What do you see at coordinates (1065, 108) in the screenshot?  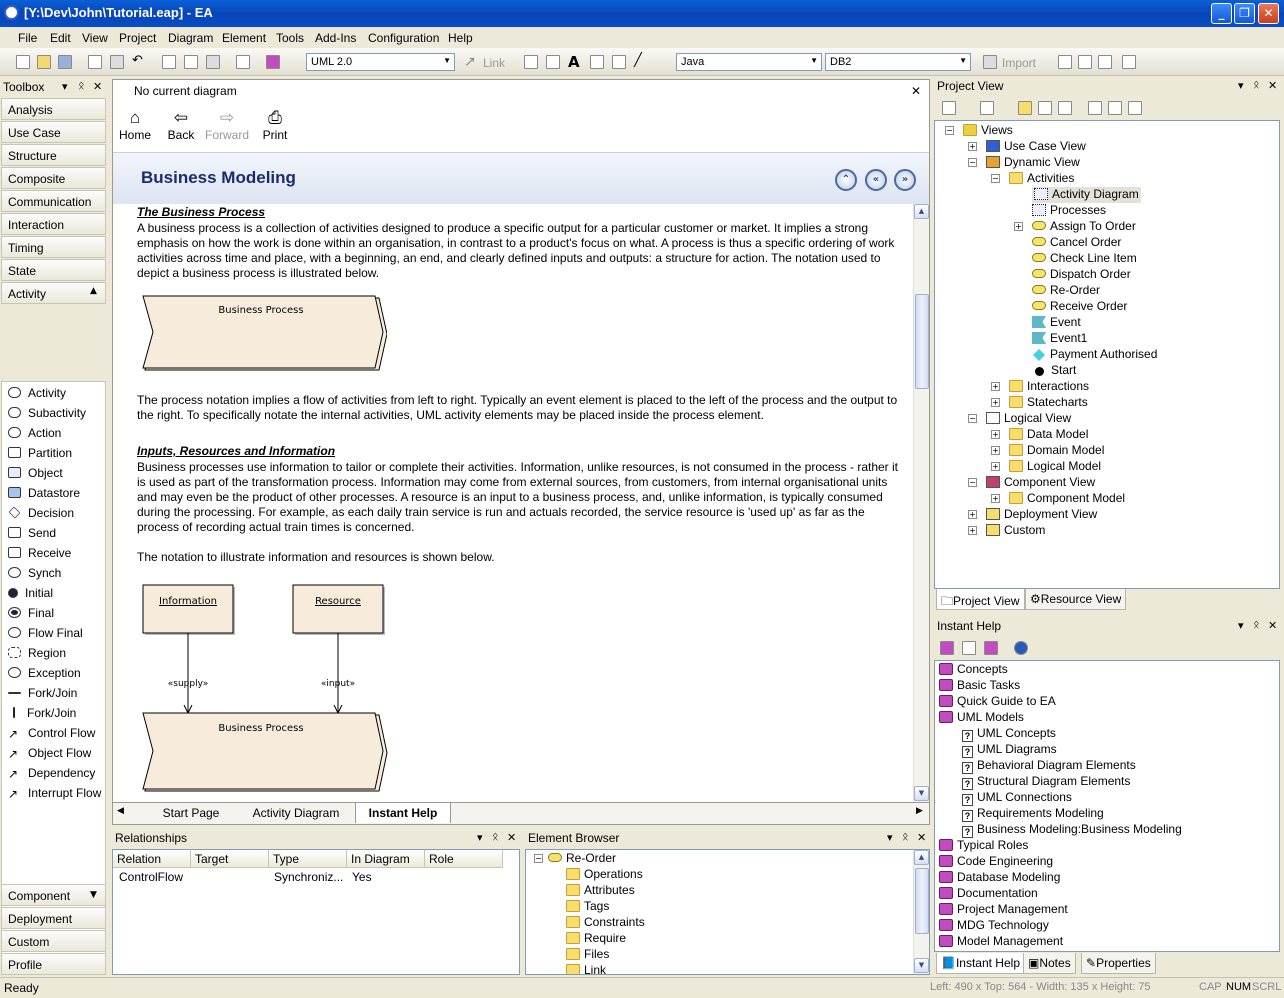 I see `properties-icon` at bounding box center [1065, 108].